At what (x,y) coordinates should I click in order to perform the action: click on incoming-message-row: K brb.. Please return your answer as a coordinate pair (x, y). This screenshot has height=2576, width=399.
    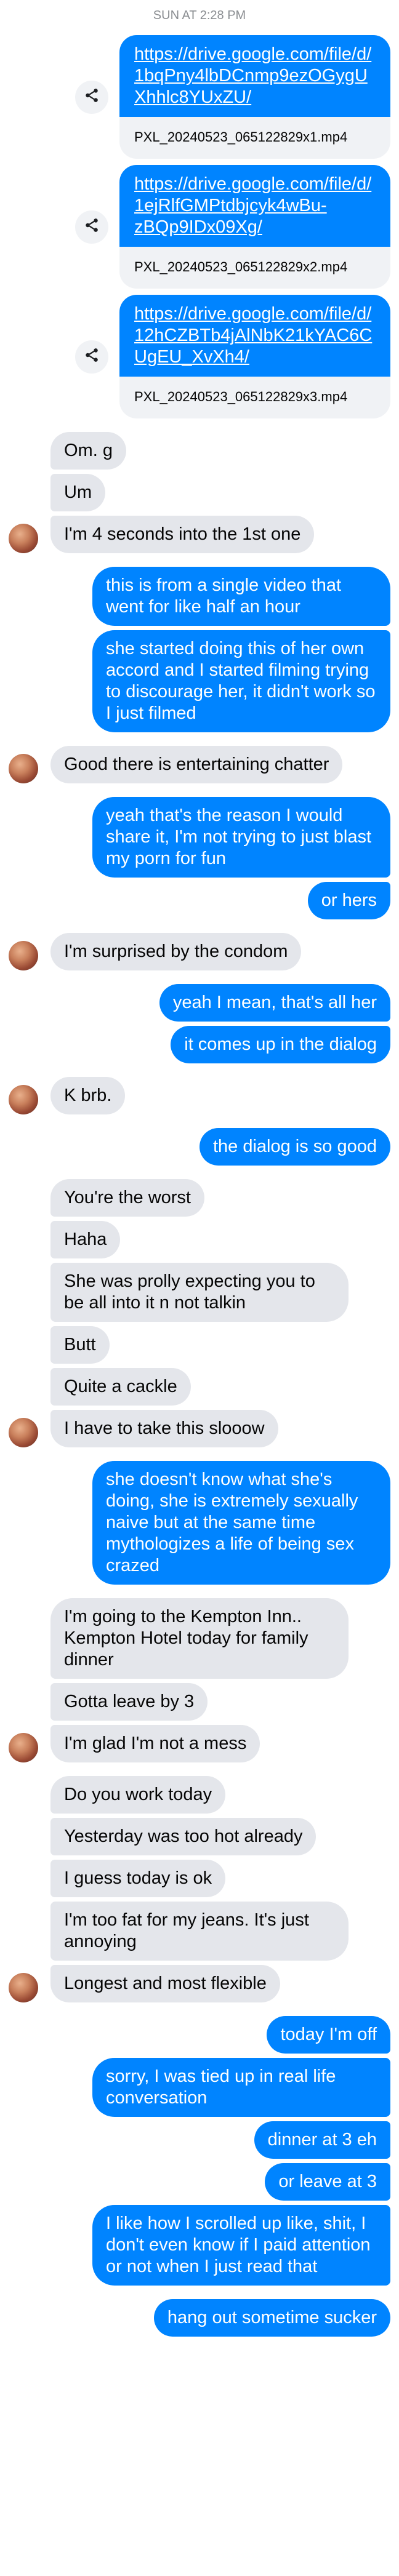
    Looking at the image, I should click on (199, 1095).